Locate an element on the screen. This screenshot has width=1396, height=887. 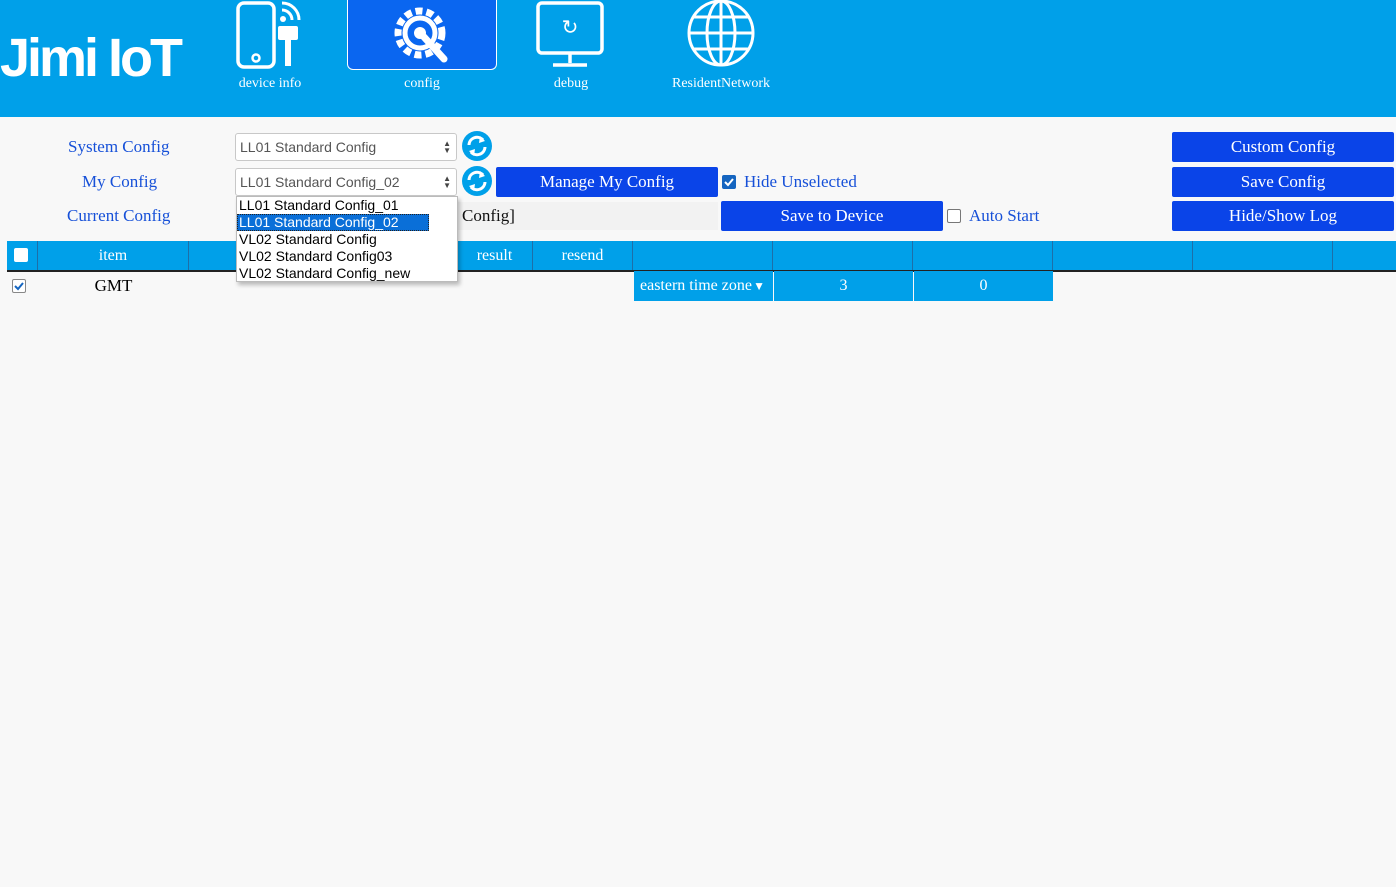
my-config-value: LL01 Standard Config_02 is located at coordinates (320, 182).